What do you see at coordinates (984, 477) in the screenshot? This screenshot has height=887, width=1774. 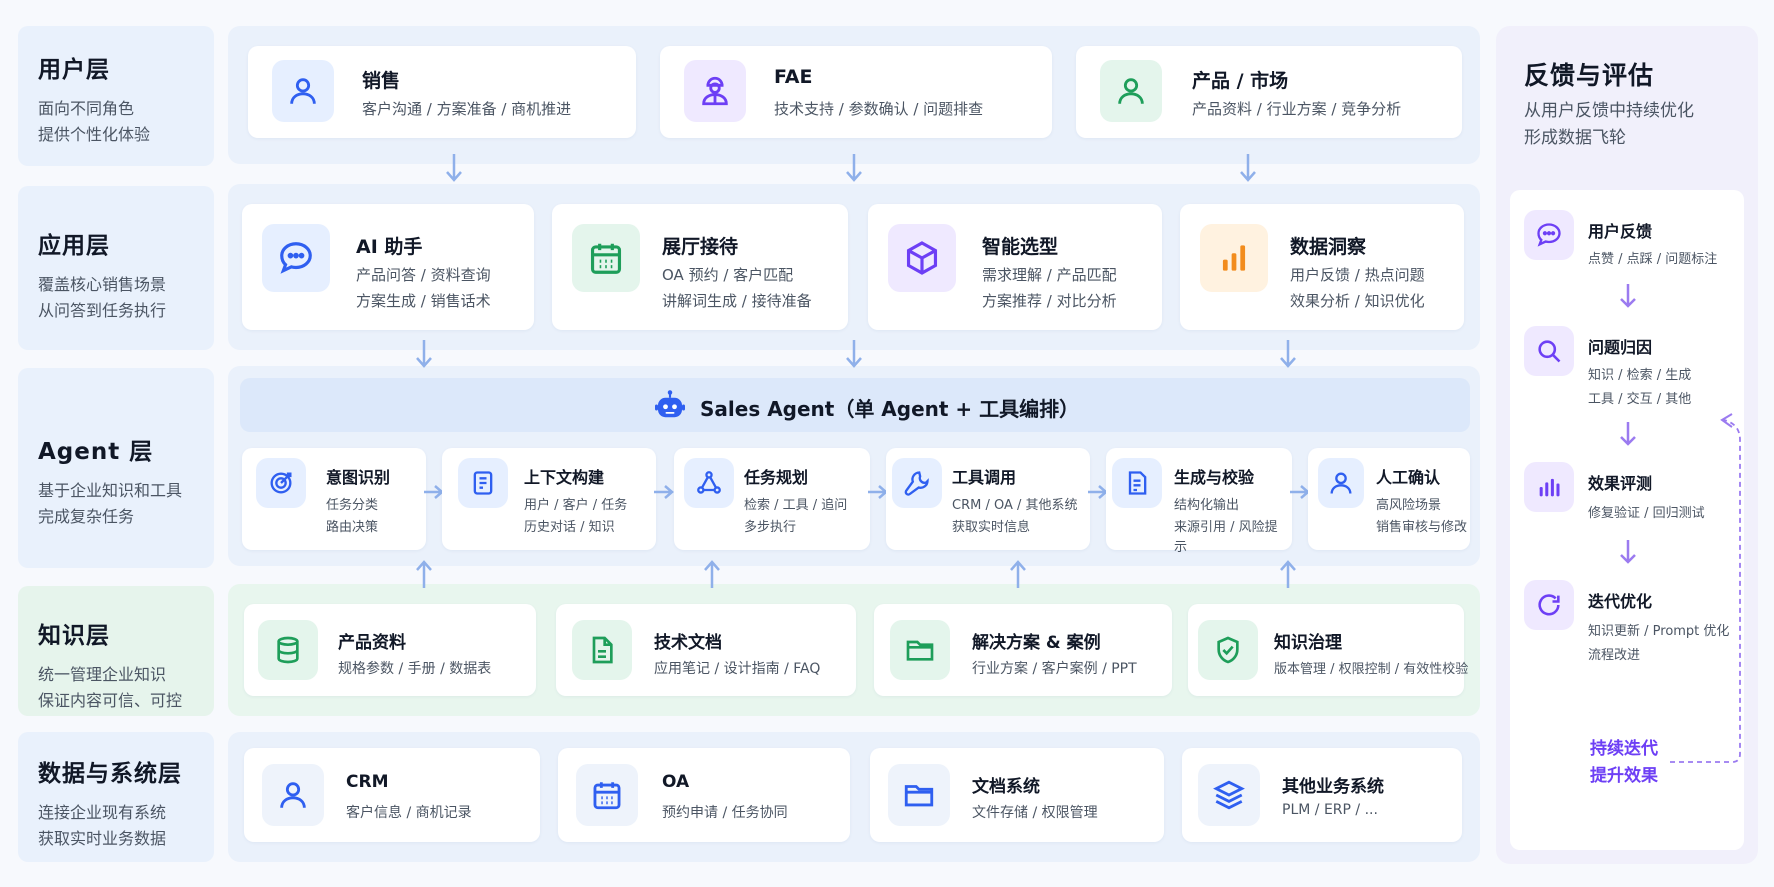 I see `agent-step-title: 工具调用` at bounding box center [984, 477].